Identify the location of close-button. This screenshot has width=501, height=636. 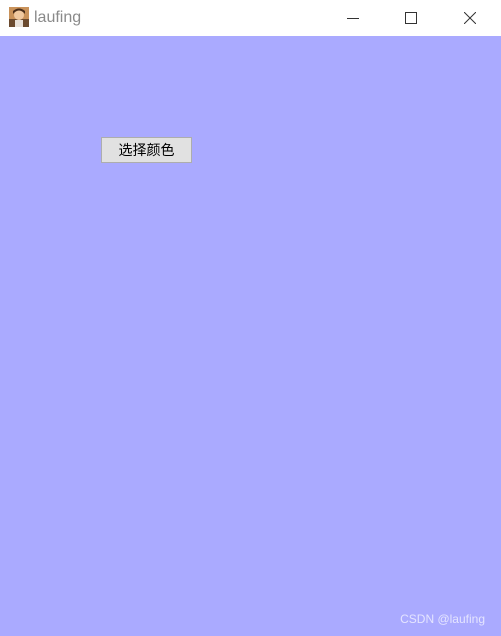
(470, 18).